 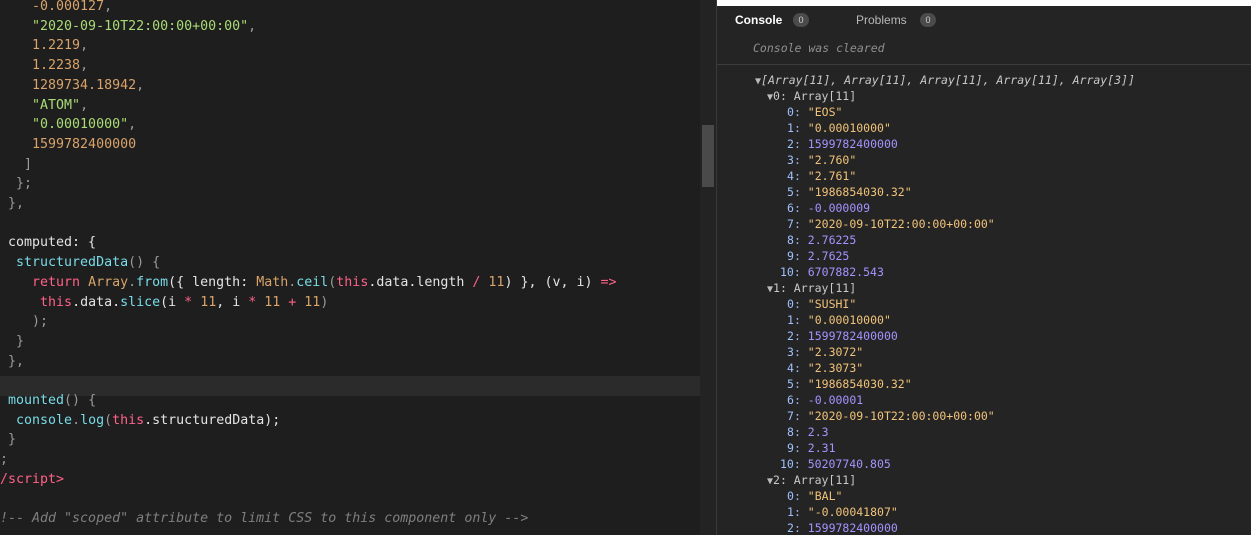 I want to click on code-token: /script>, so click(x=32, y=479).